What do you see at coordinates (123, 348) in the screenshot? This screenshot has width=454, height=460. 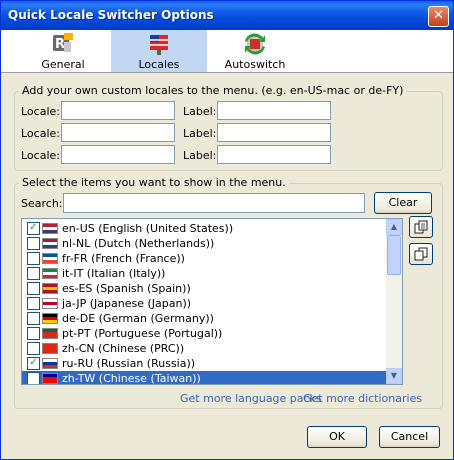 I see `item-label: zh-CN (Chinese (PRC))` at bounding box center [123, 348].